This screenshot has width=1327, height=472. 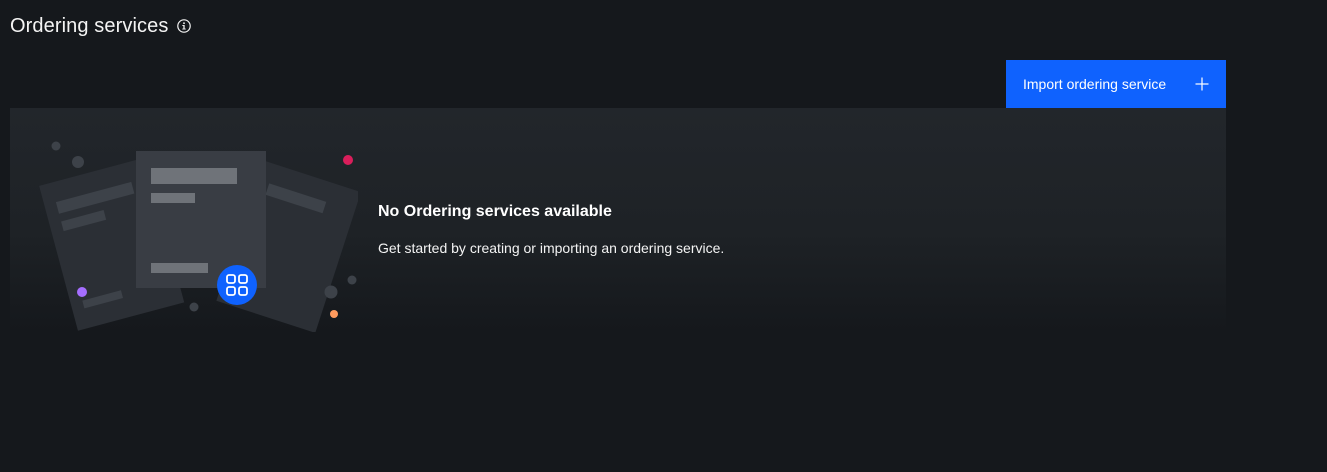 I want to click on page-header: Ordering services, so click(x=101, y=26).